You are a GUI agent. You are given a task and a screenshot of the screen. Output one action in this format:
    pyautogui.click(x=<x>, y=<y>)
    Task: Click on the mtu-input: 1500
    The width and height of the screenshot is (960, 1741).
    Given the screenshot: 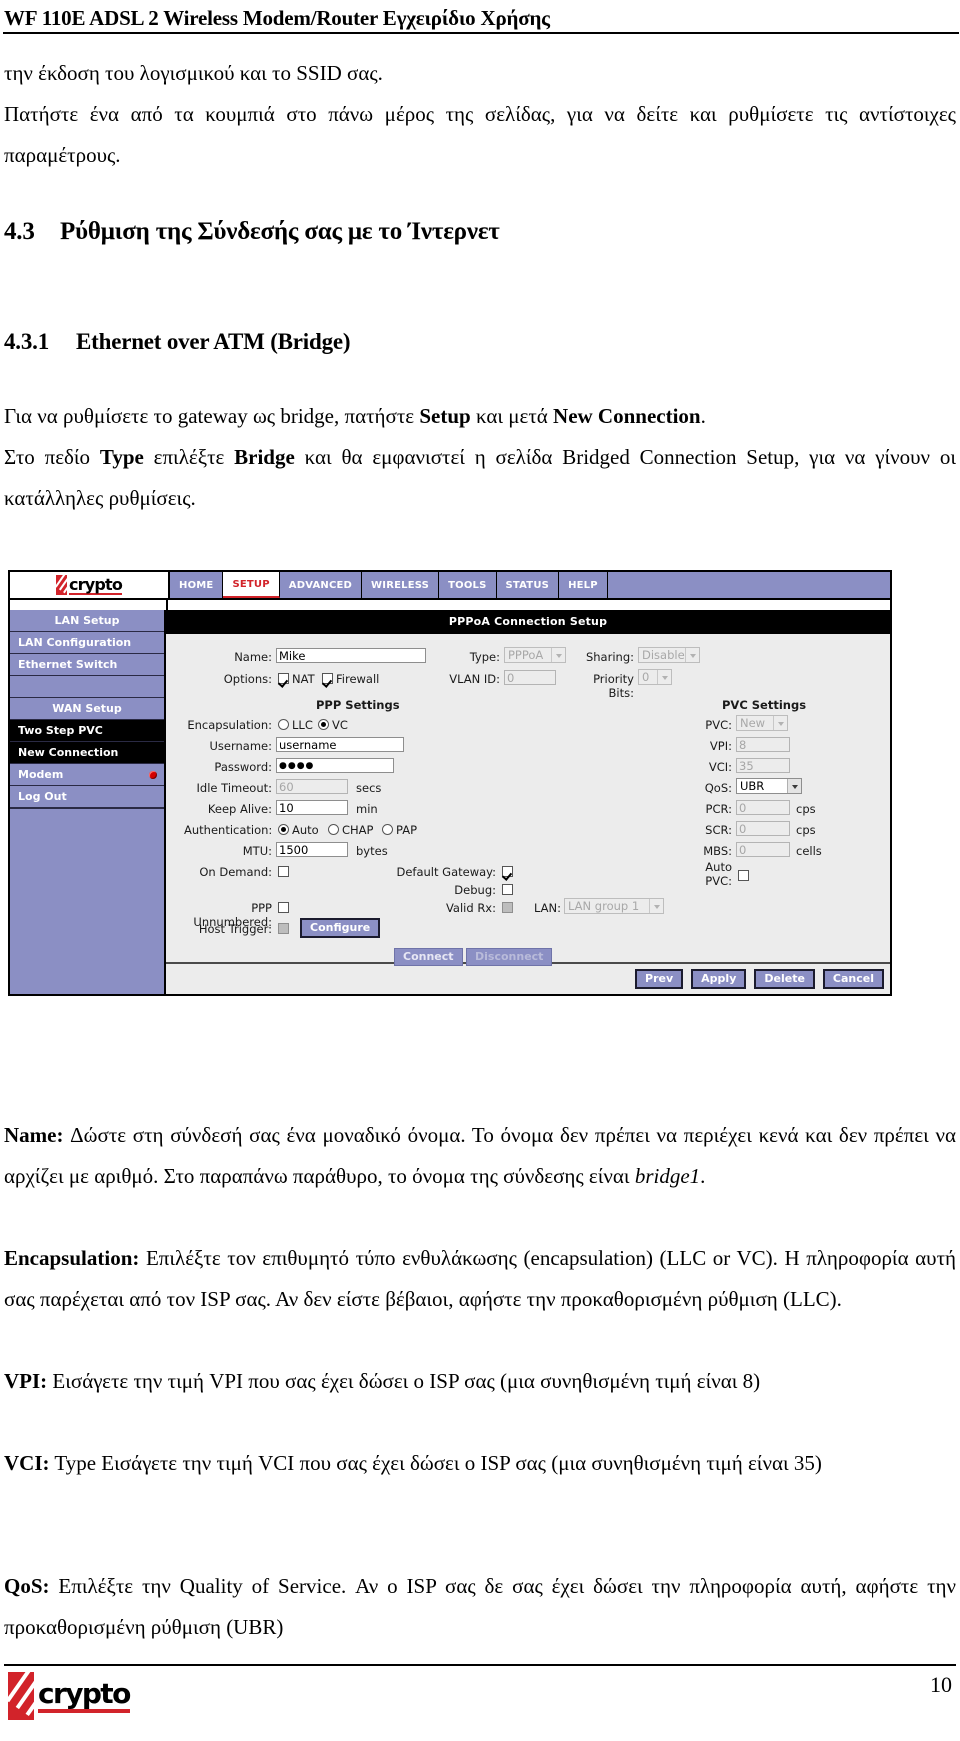 What is the action you would take?
    pyautogui.click(x=312, y=849)
    